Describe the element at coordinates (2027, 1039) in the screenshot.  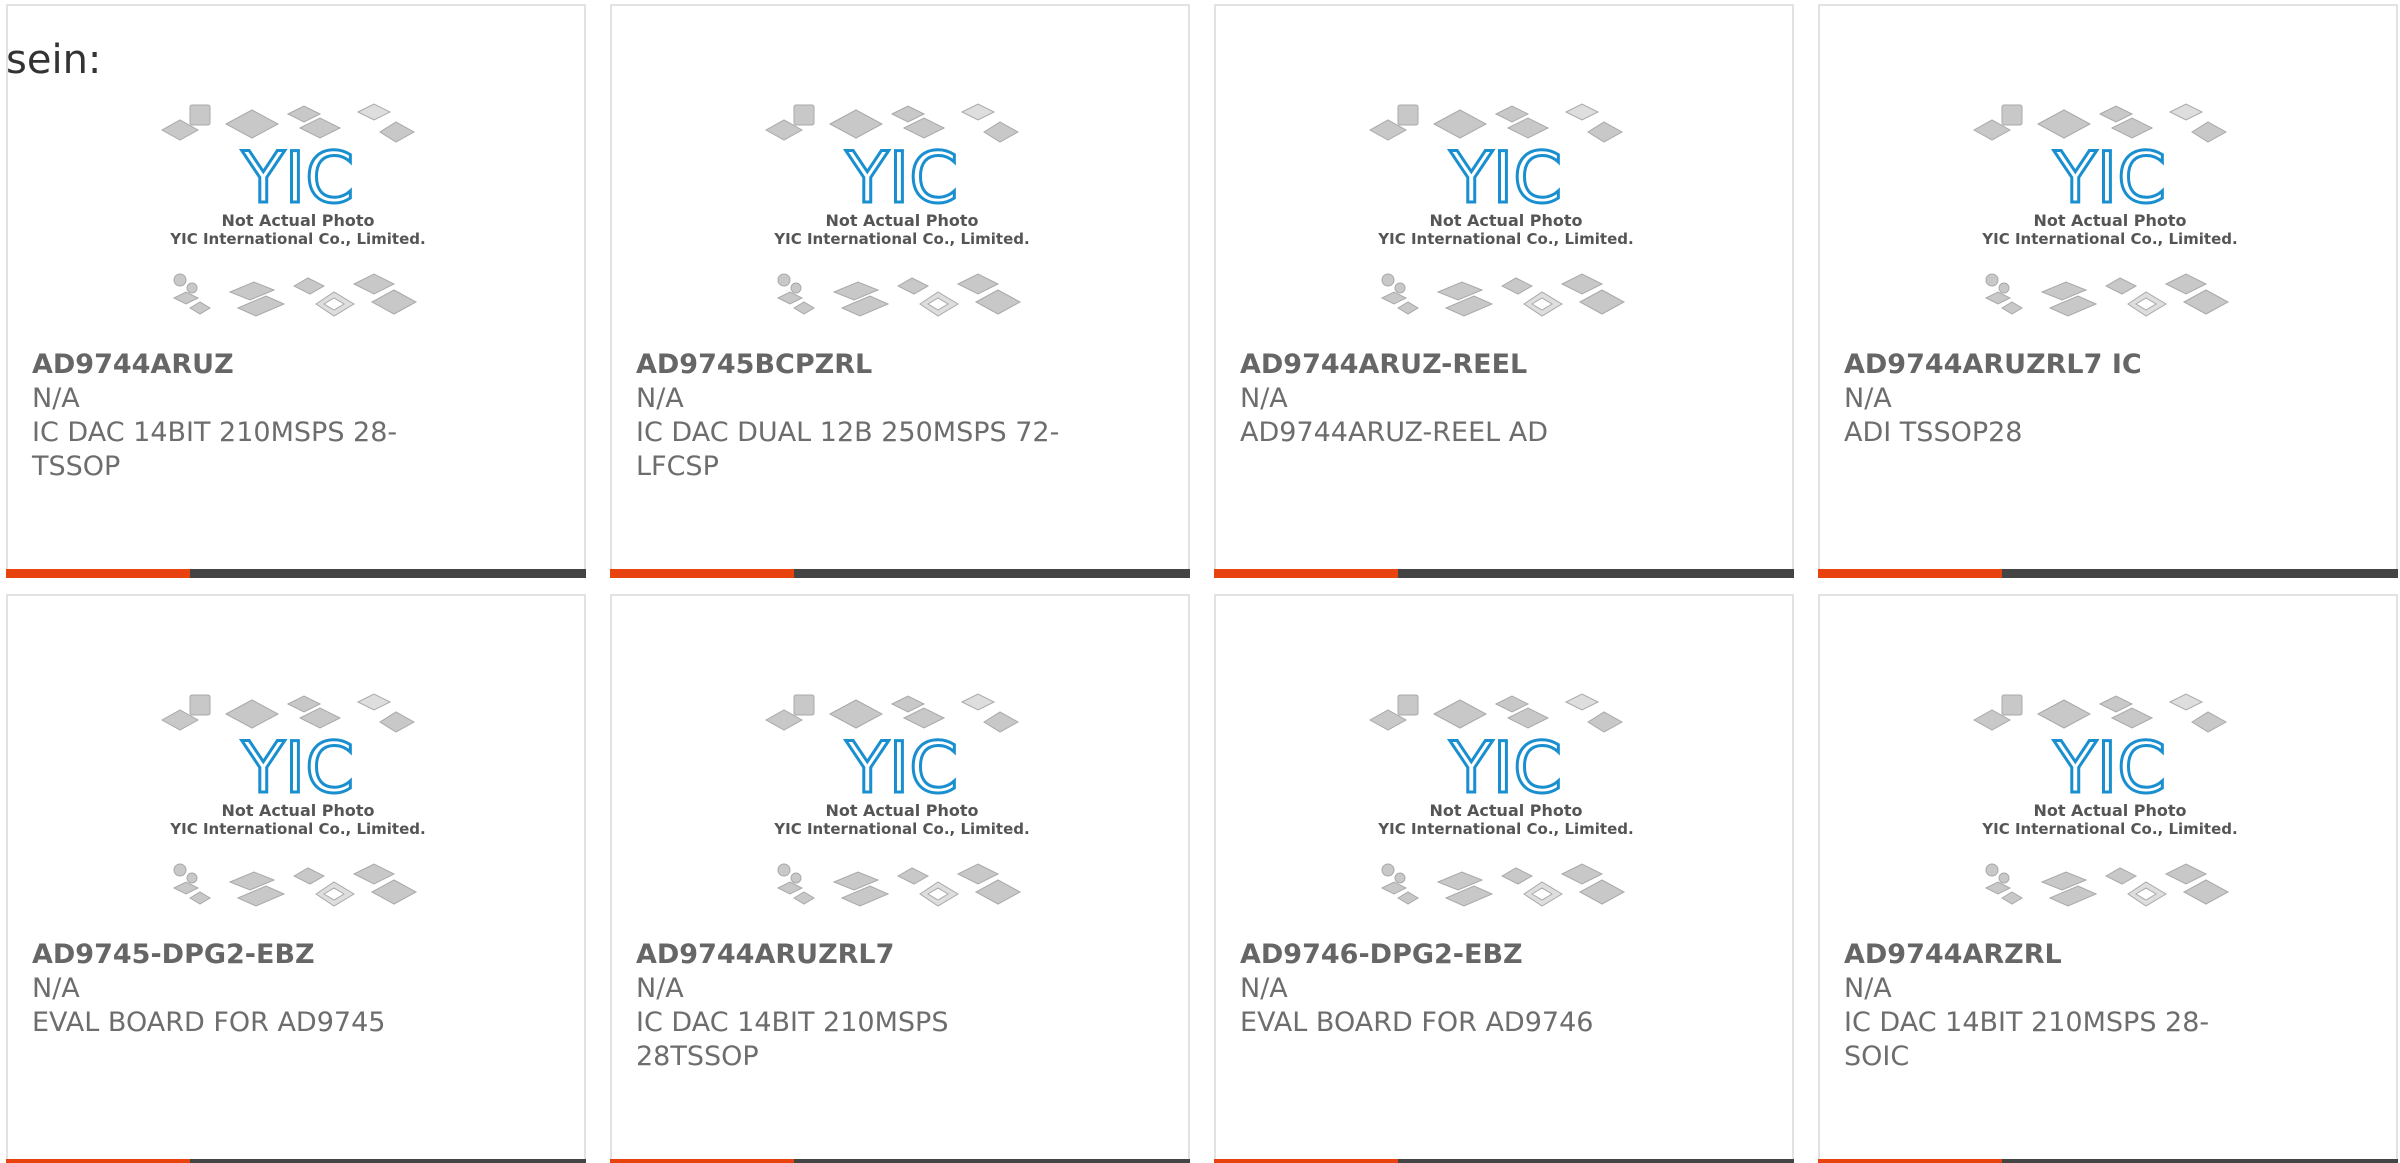
I see `description-line: IC DAC 14BIT 210MSPS 28-SOIC` at that location.